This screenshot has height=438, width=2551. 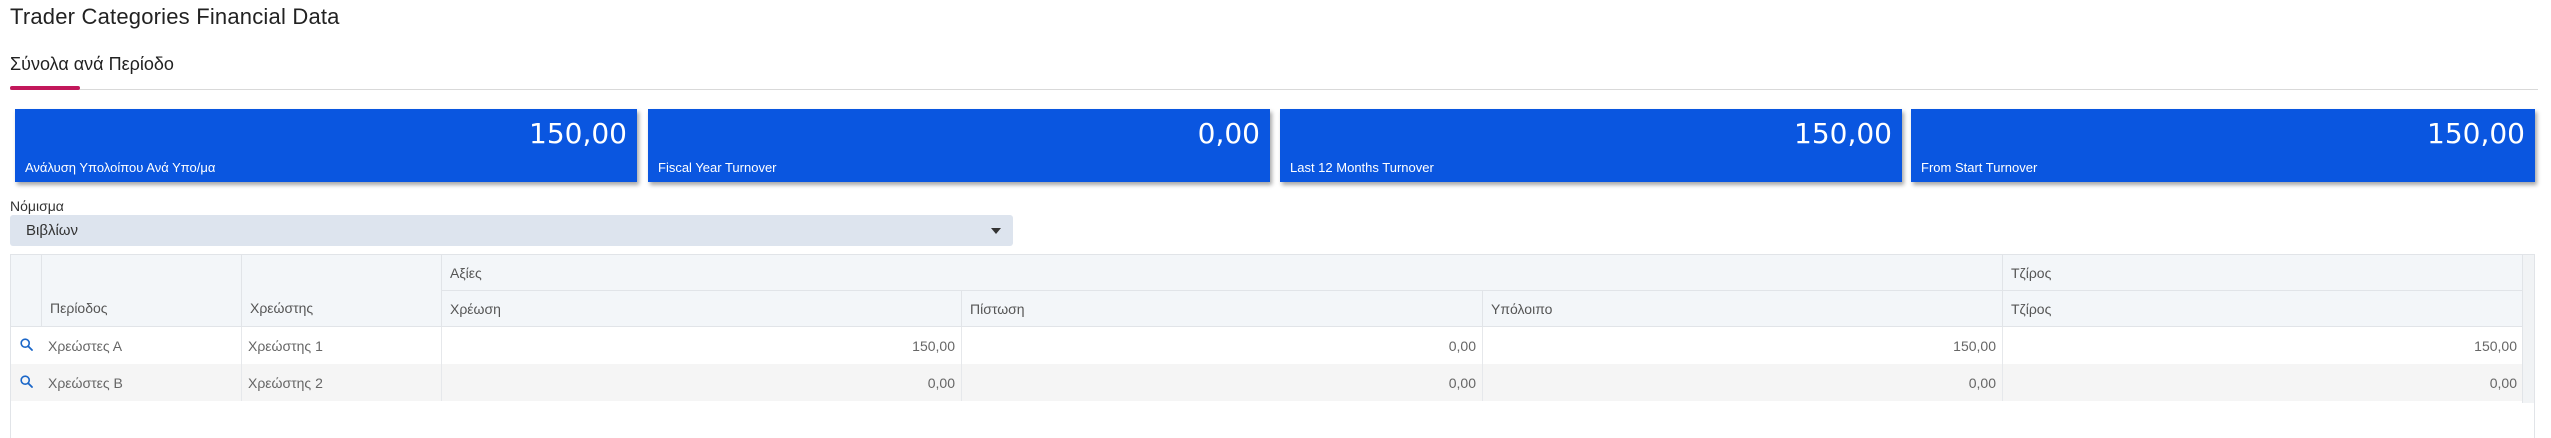 I want to click on cell-debtor-text: Χρεώστης 2, so click(x=285, y=383).